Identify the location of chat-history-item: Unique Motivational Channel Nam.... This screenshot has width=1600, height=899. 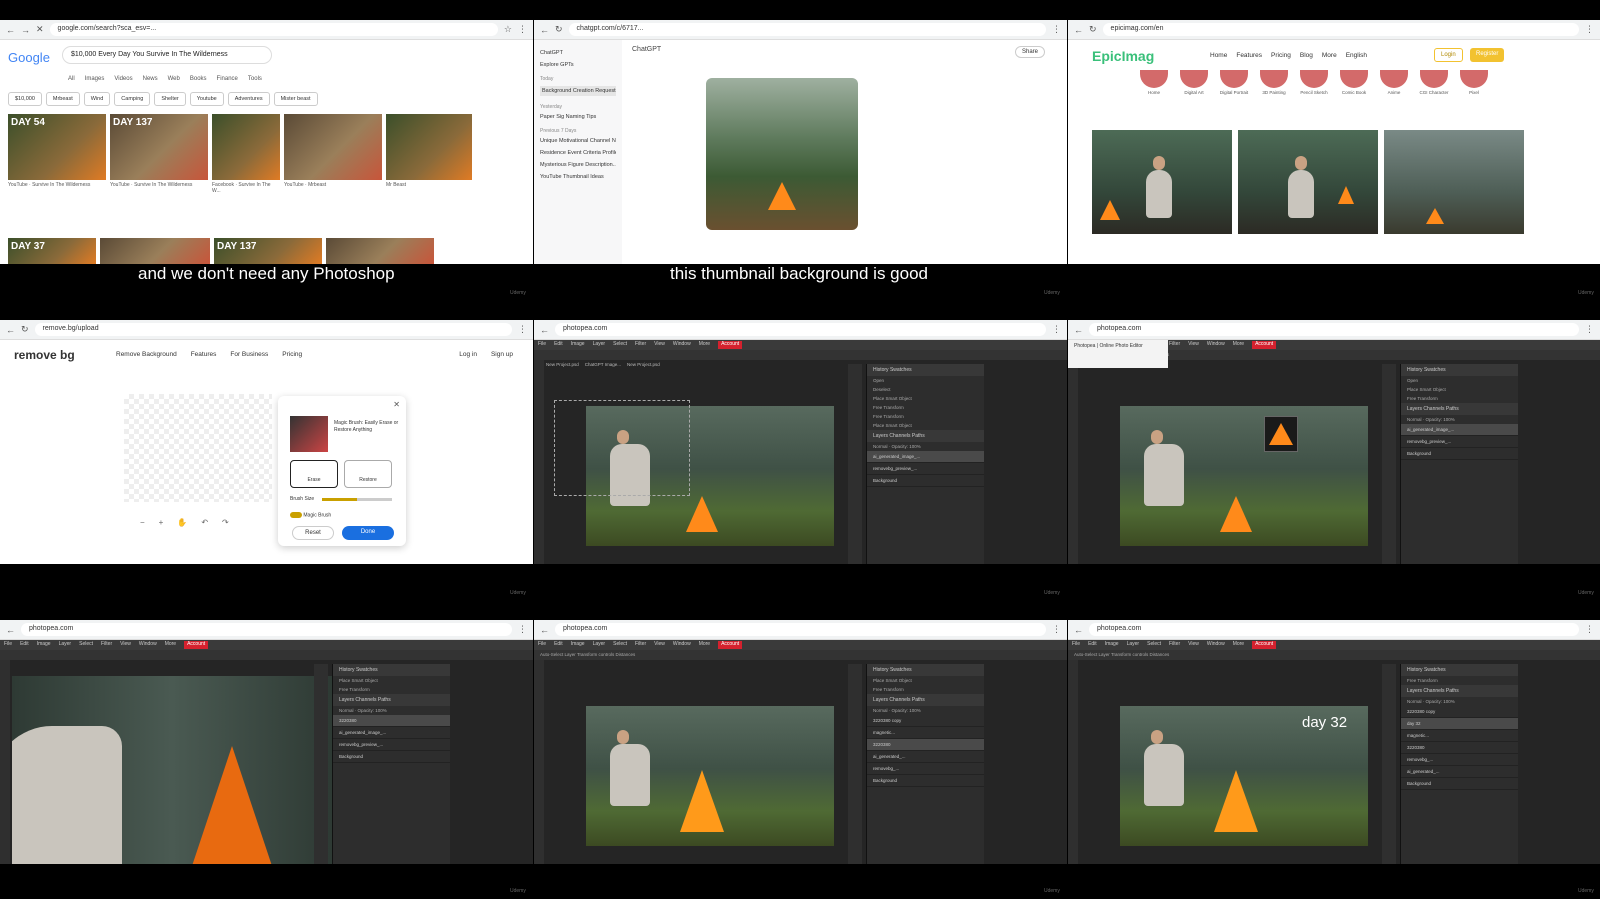
(578, 141).